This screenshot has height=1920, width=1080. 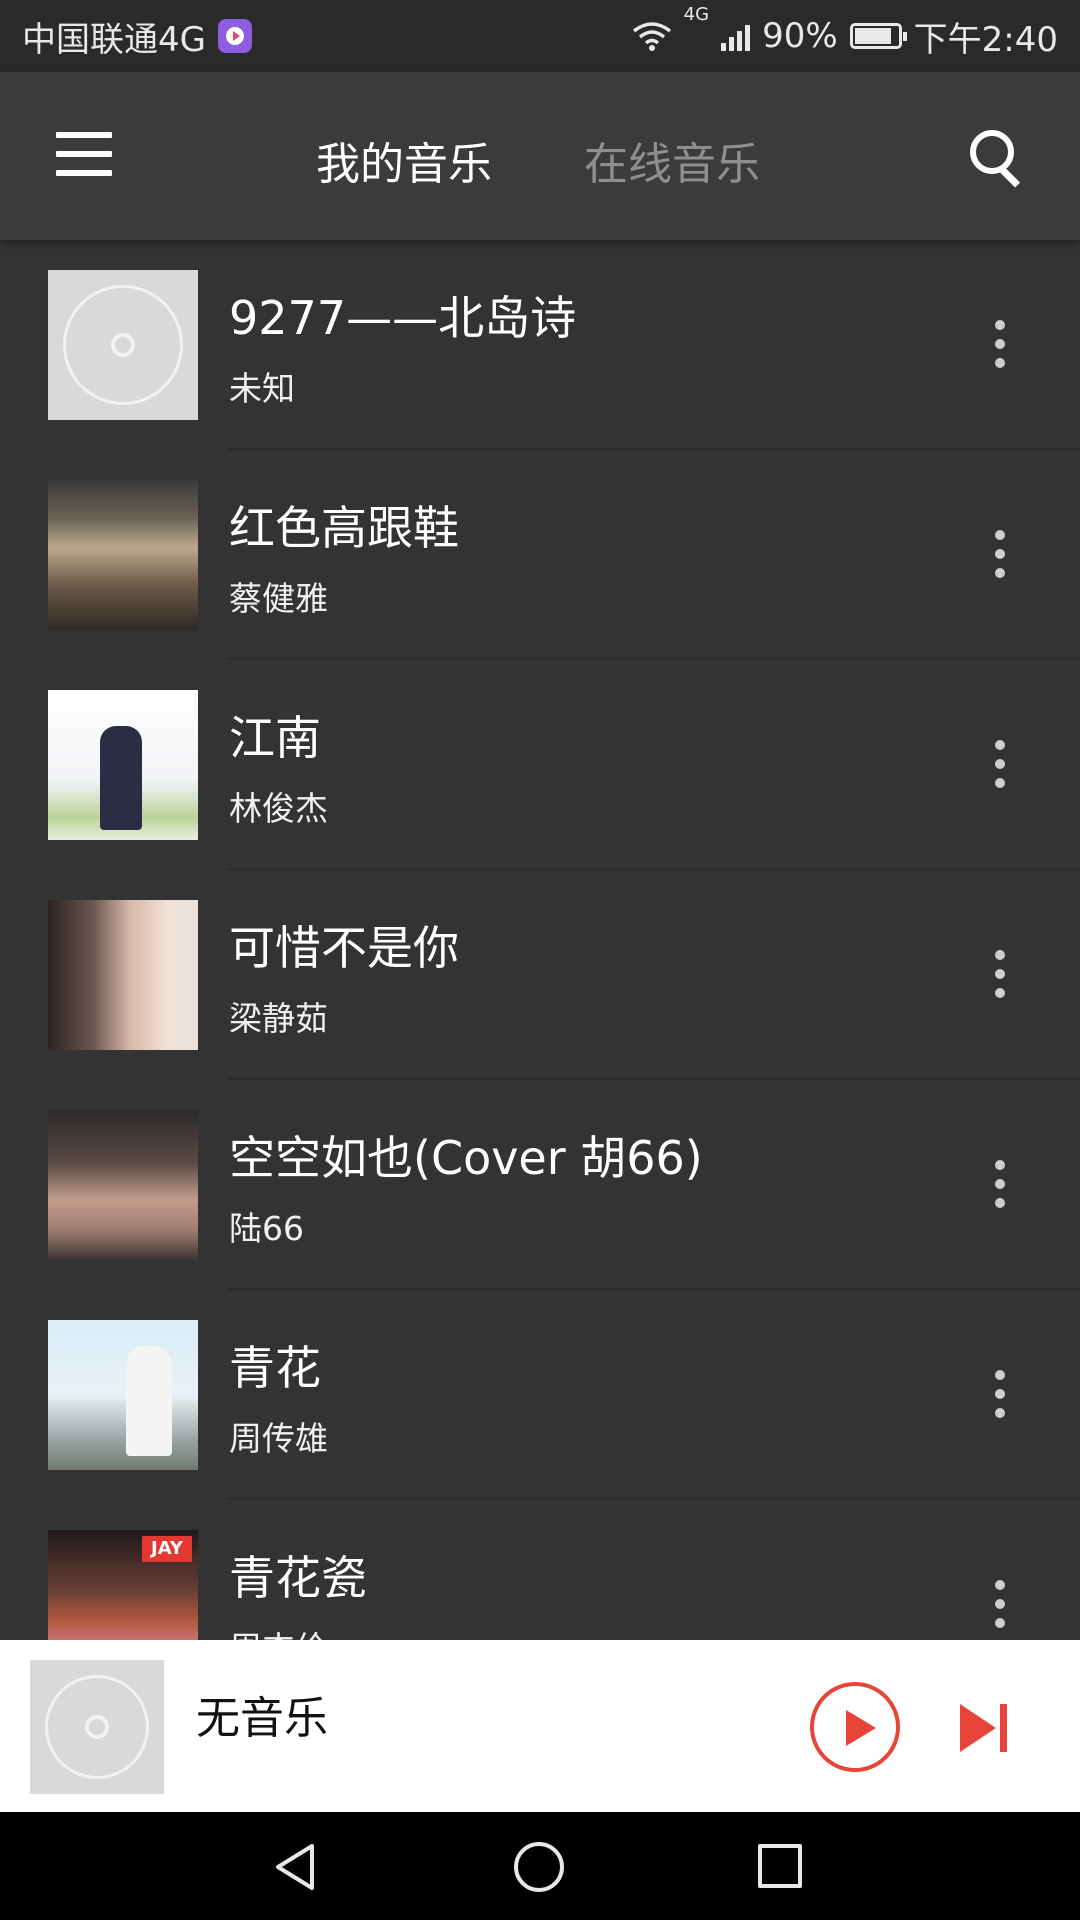 I want to click on video-app-icon, so click(x=234, y=36).